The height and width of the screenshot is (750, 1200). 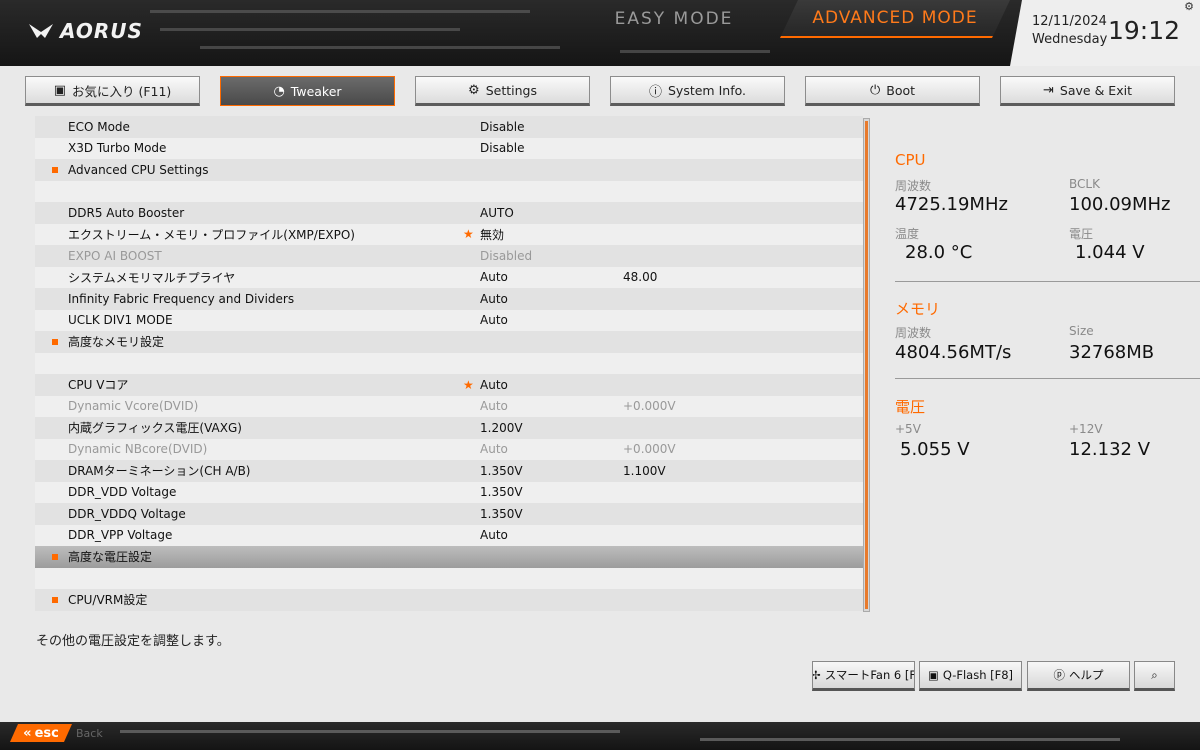 I want to click on datetime-panel: 12/11/2024 Wednesday 19:12 ⚙, so click(x=1105, y=33).